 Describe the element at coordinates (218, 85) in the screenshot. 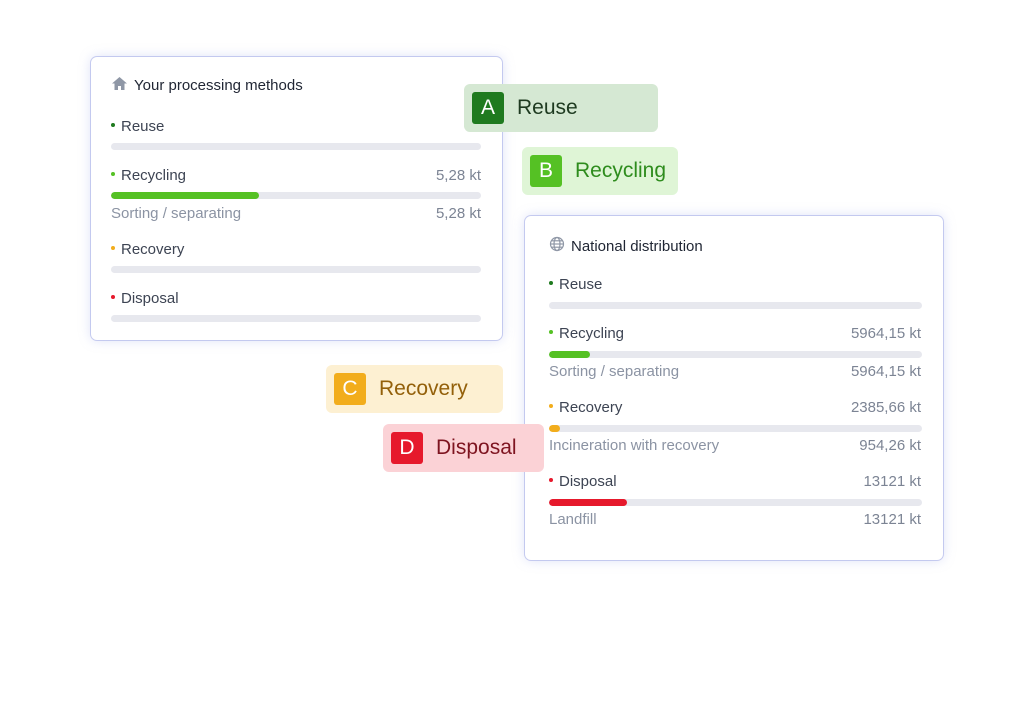

I see `card-title: Your processing methods` at that location.